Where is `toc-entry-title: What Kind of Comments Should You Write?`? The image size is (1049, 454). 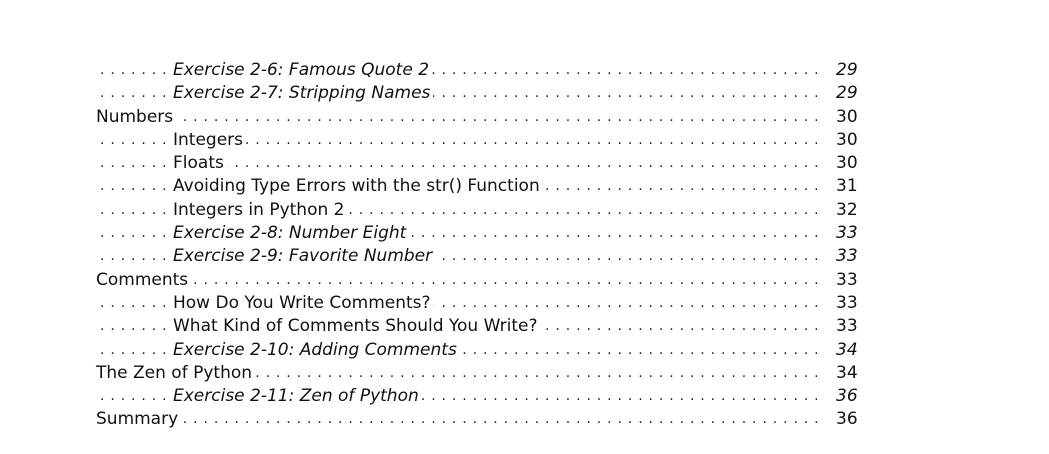 toc-entry-title: What Kind of Comments Should You Write? is located at coordinates (357, 327).